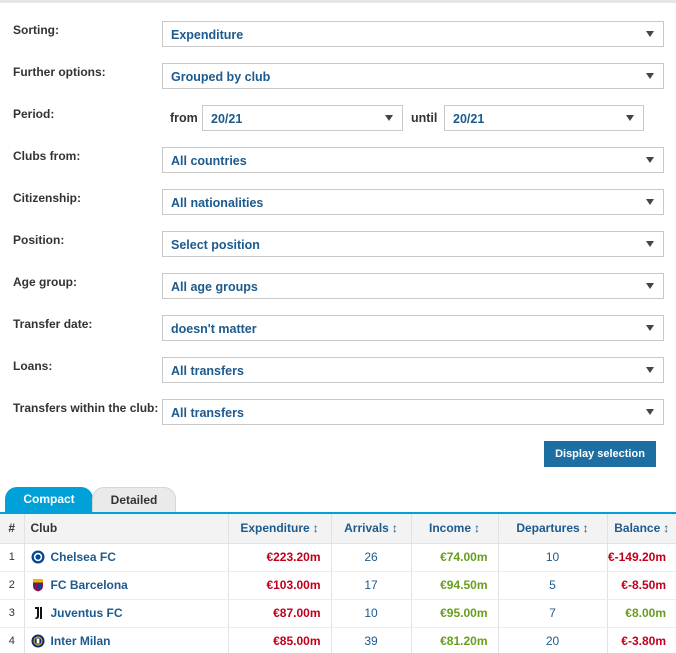 This screenshot has width=676, height=653. What do you see at coordinates (552, 640) in the screenshot?
I see `departures-cell: 20` at bounding box center [552, 640].